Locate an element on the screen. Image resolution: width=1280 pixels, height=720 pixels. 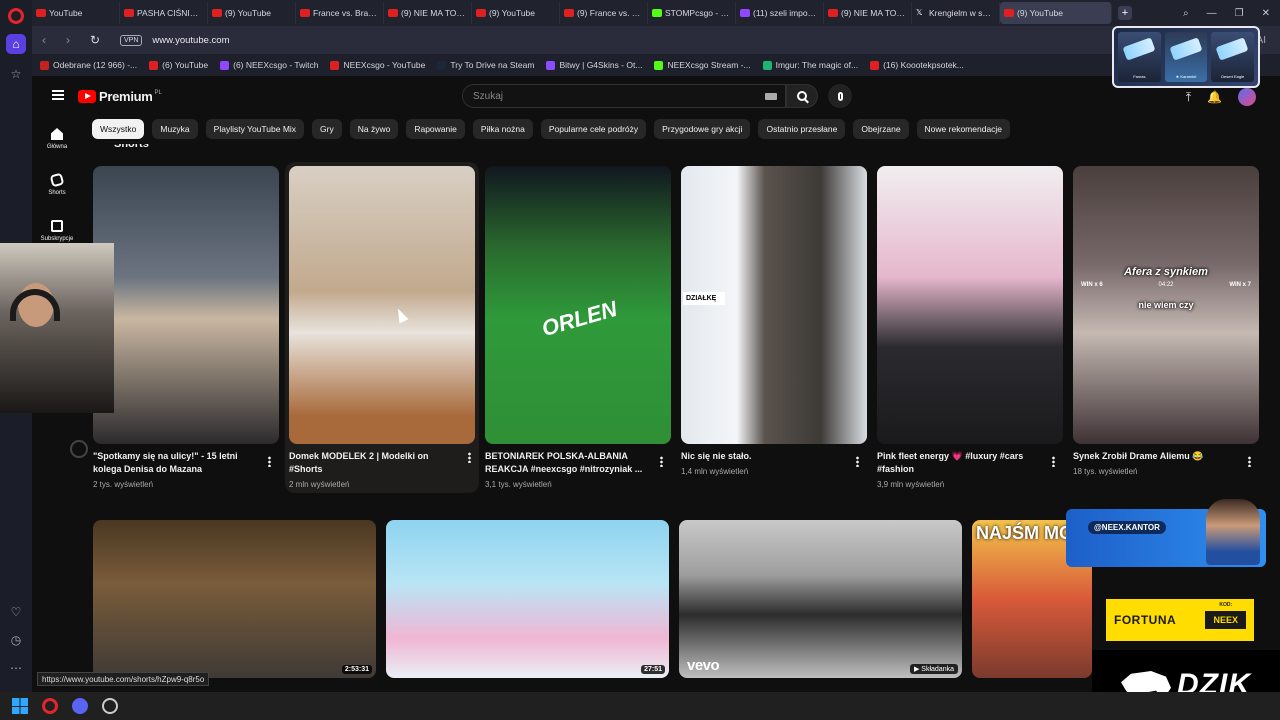
filter-chip: Ostatnio przesłane is located at coordinates (802, 129).